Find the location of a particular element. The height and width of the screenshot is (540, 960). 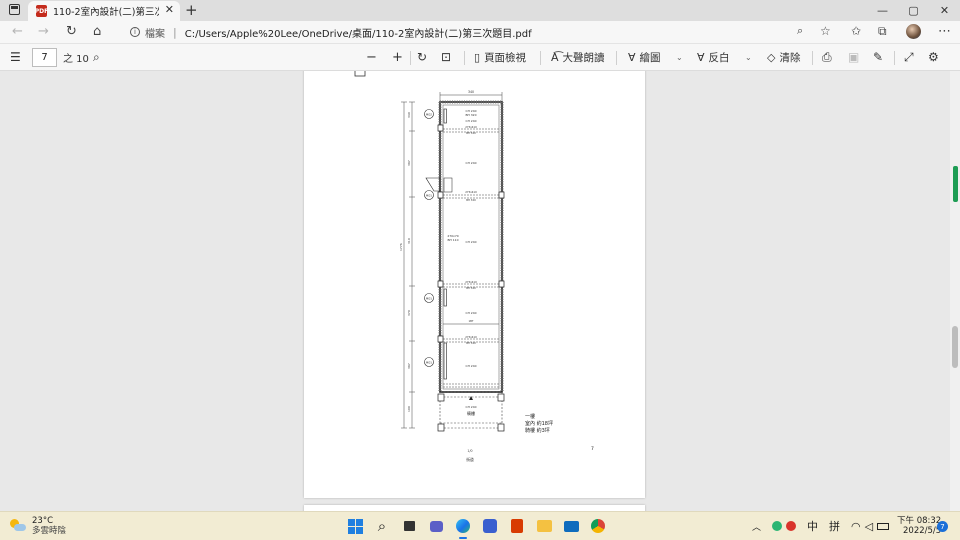

task-view-icon is located at coordinates (409, 526).